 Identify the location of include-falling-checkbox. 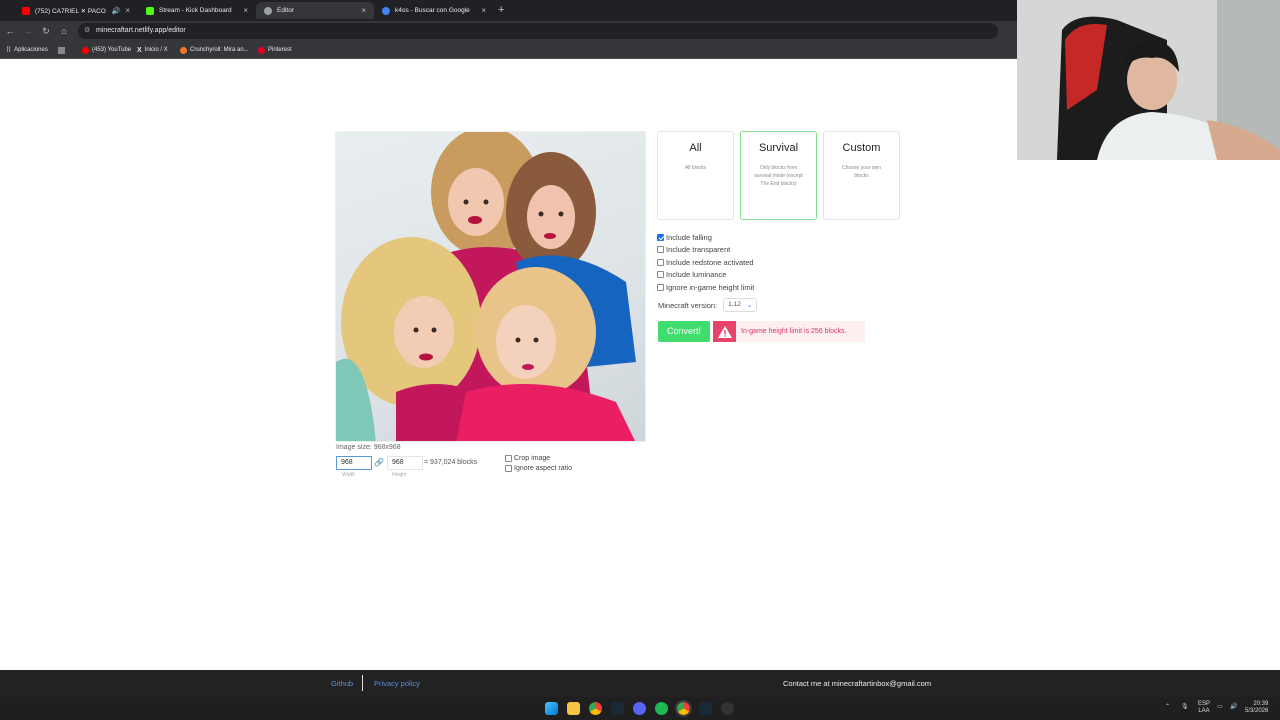
(660, 237).